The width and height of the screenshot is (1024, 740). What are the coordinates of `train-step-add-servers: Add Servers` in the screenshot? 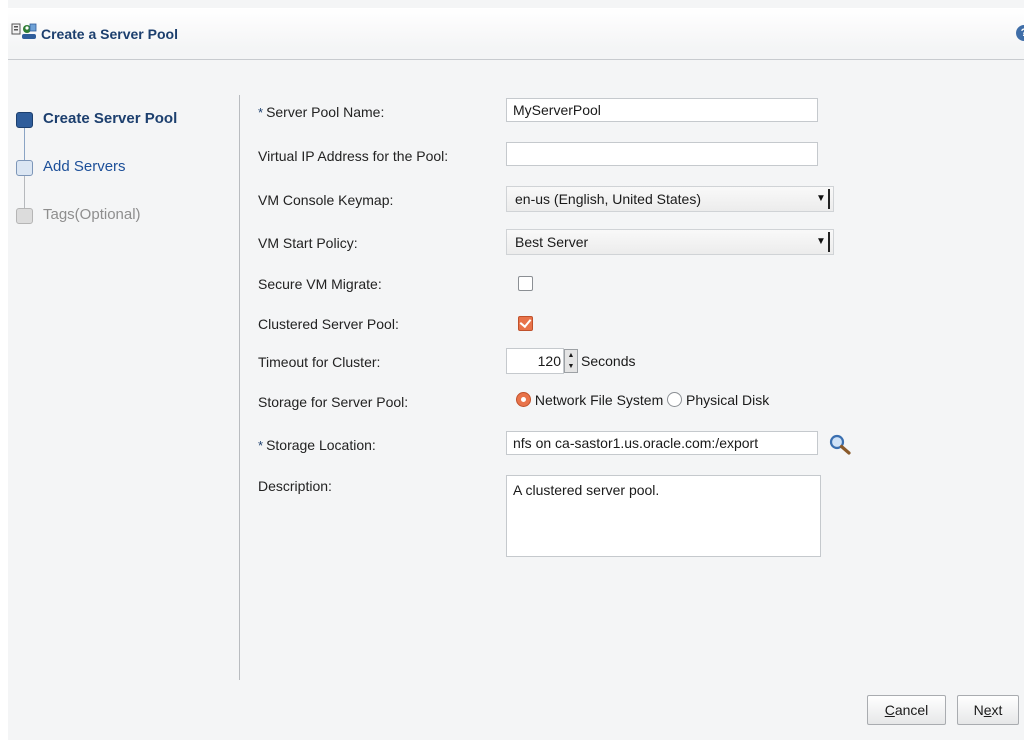 It's located at (116, 168).